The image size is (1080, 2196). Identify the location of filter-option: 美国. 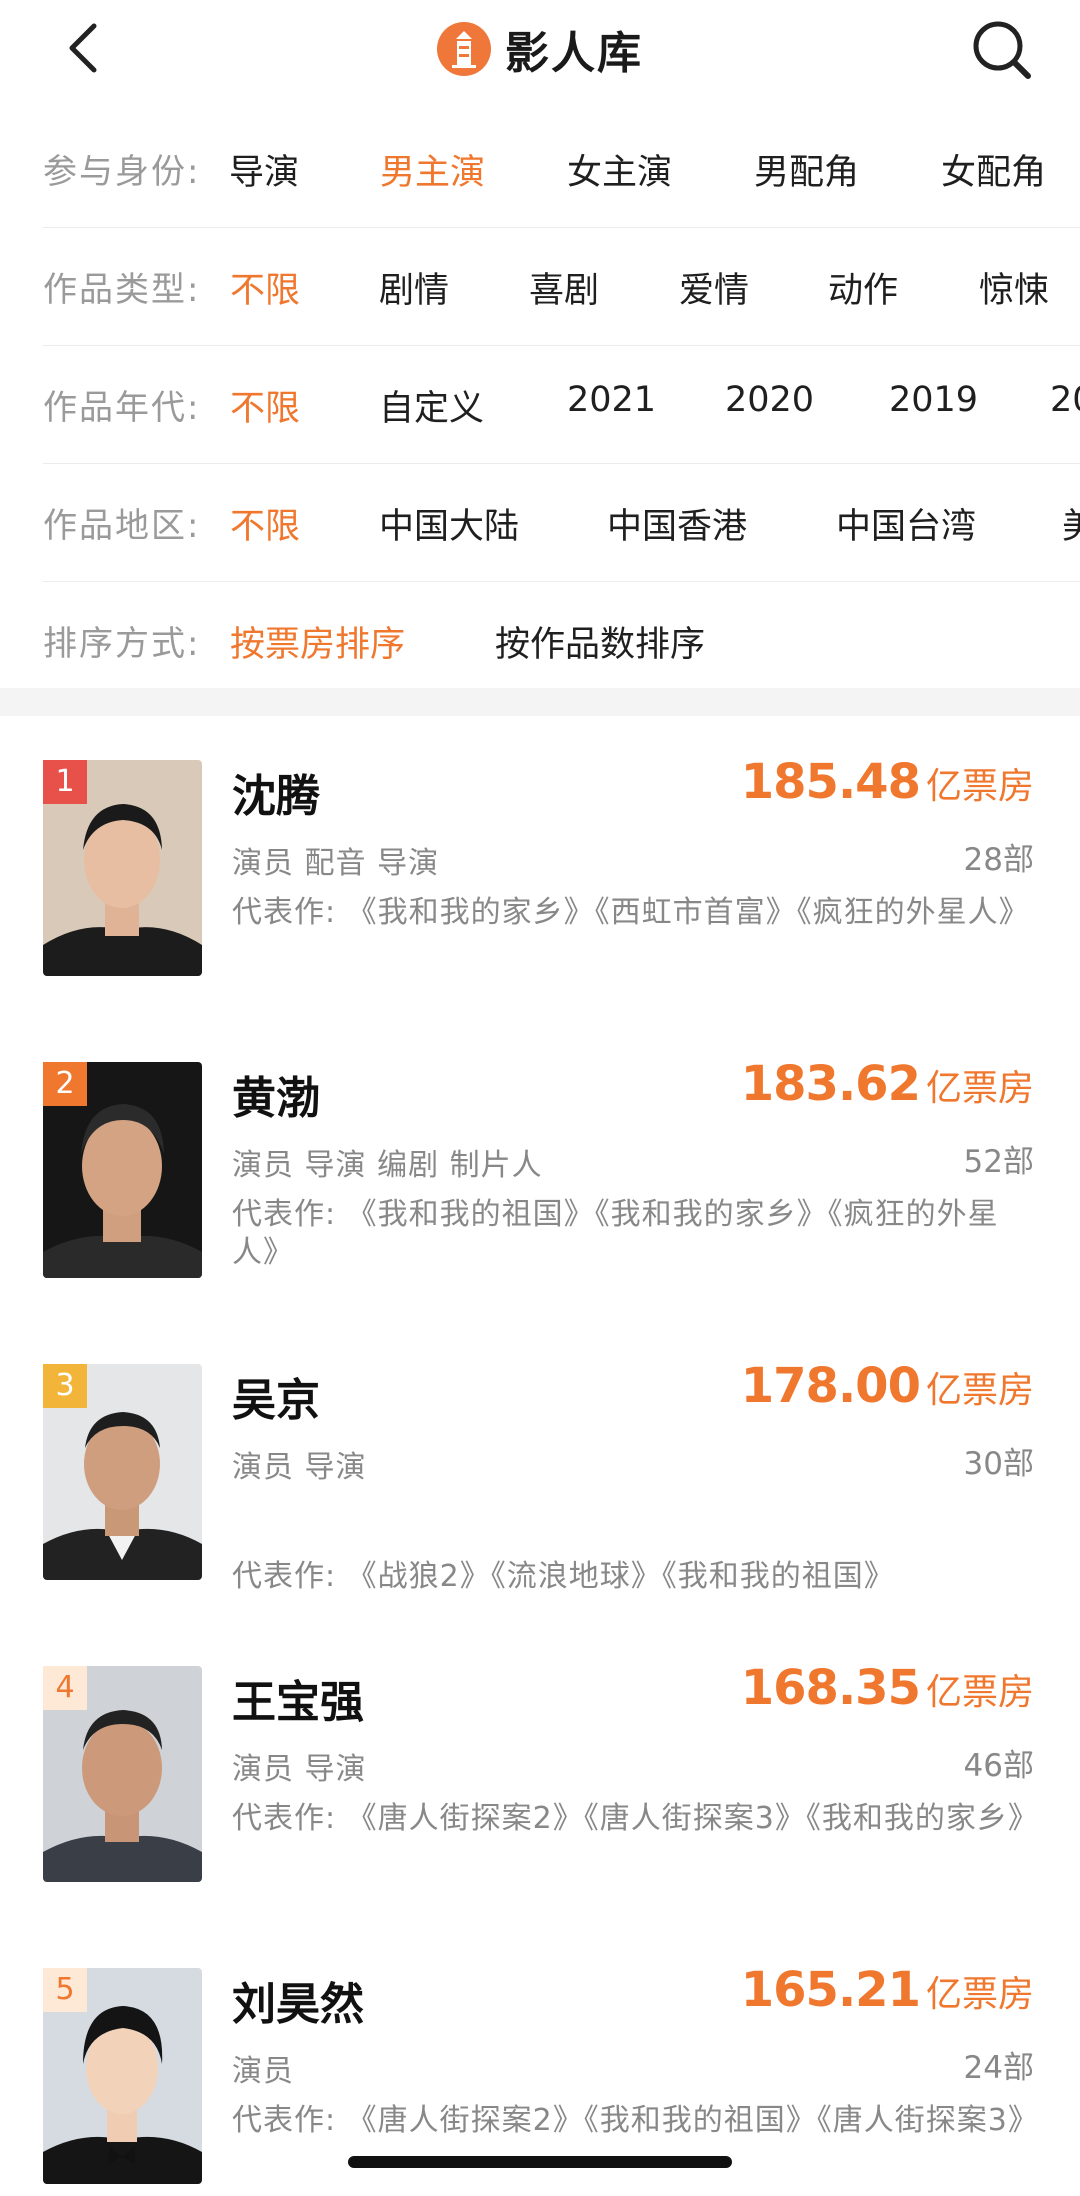
(1071, 523).